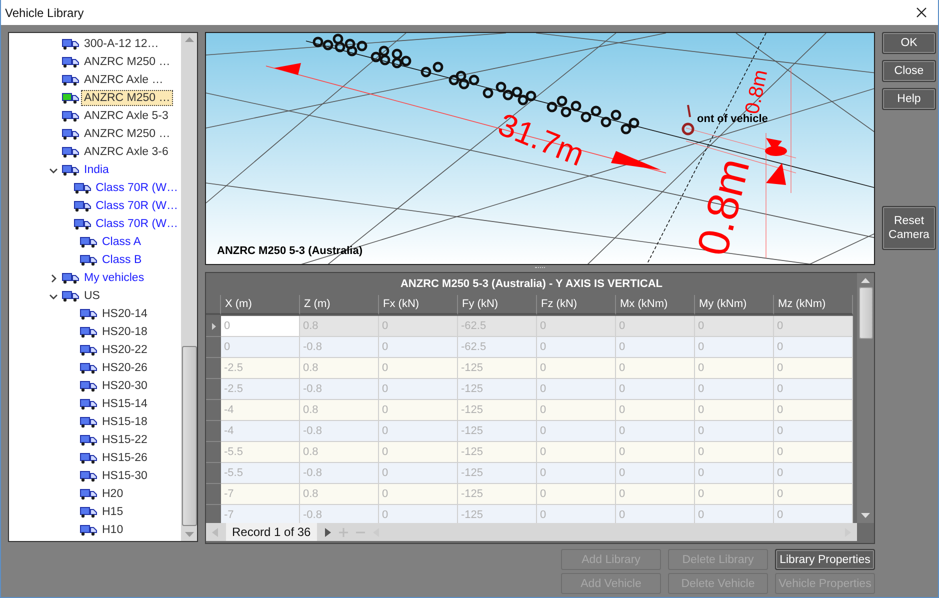 Image resolution: width=939 pixels, height=598 pixels. What do you see at coordinates (124, 332) in the screenshot?
I see `tree-item: HS20-18` at bounding box center [124, 332].